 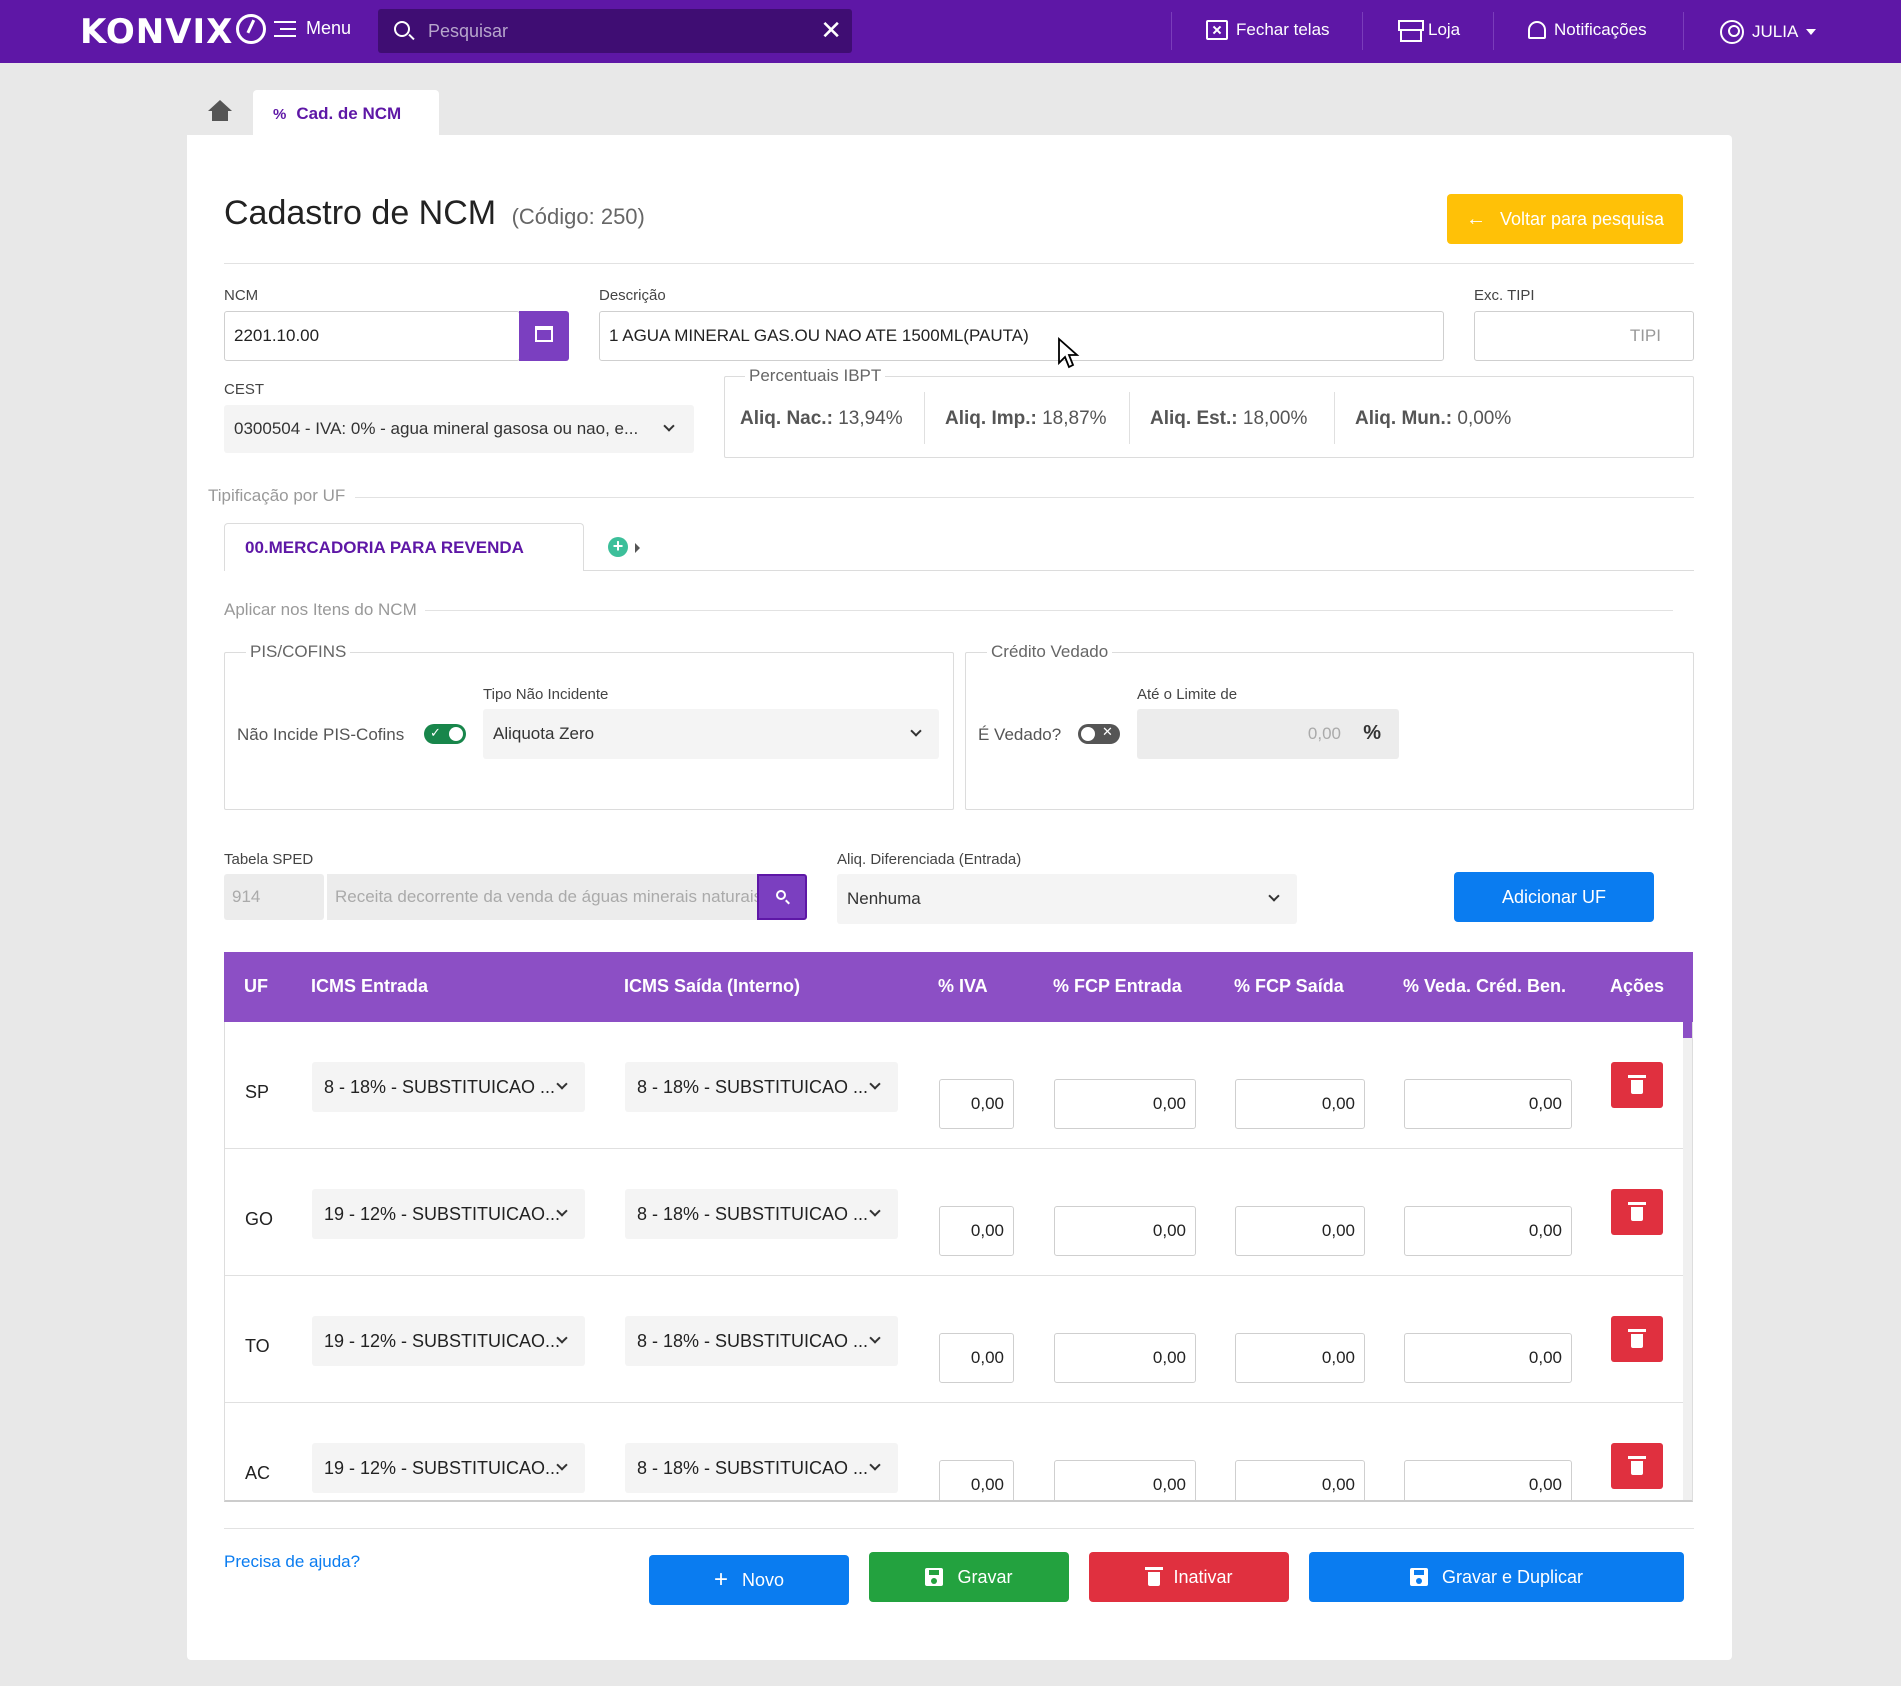 I want to click on store-button: Loja, so click(x=1429, y=31).